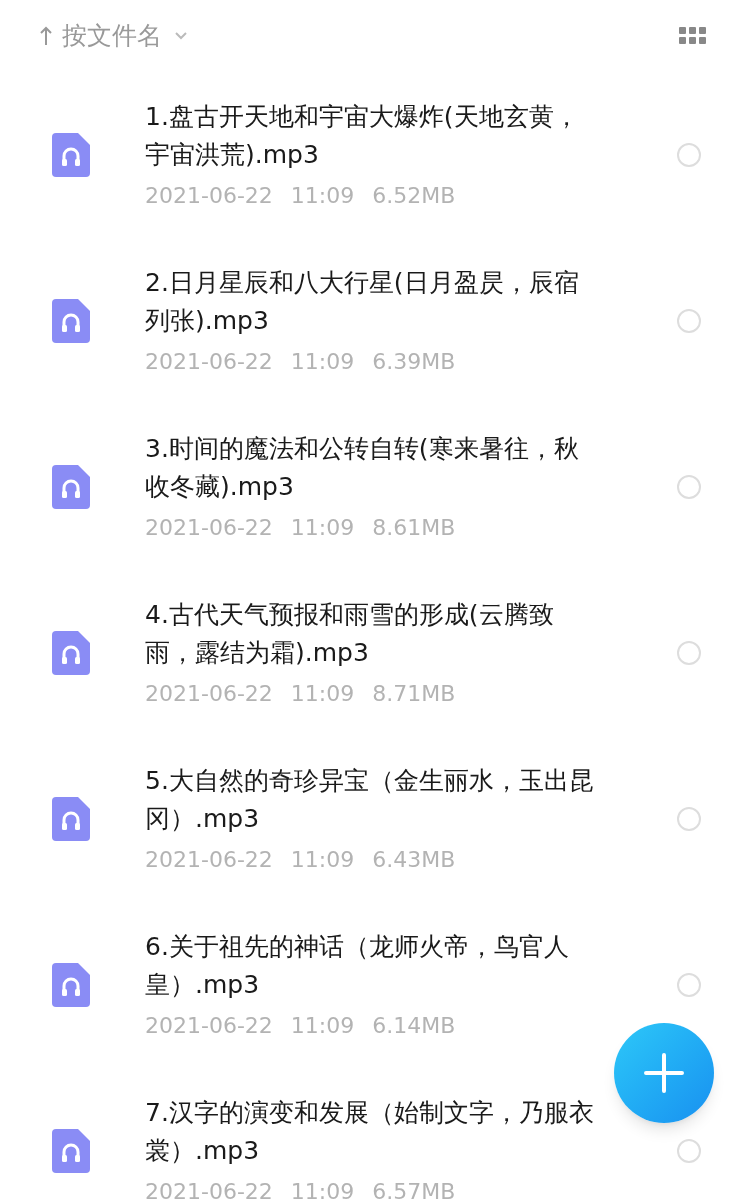 The height and width of the screenshot is (1200, 747). I want to click on file-size: 6.43MB, so click(414, 860).